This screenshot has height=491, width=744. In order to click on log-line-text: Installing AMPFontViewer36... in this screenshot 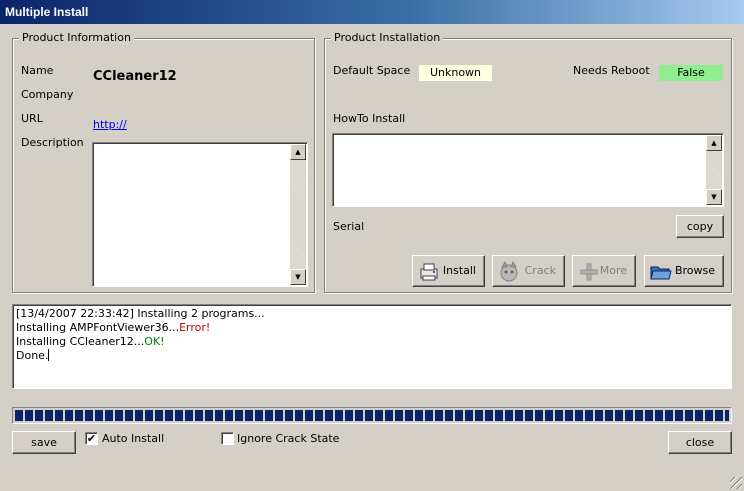, I will do `click(98, 327)`.